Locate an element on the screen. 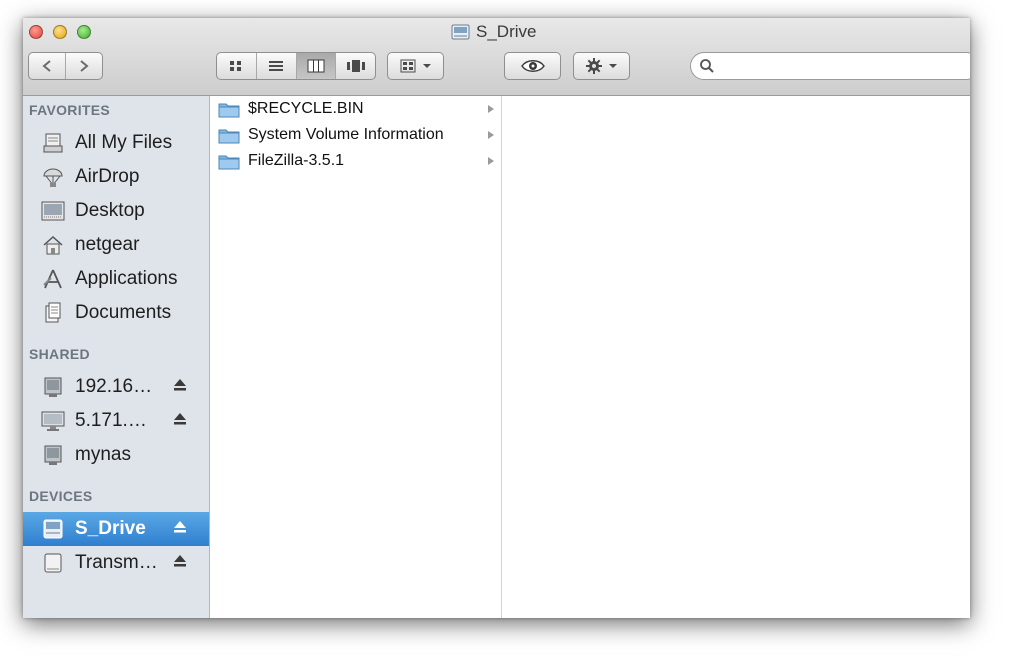 The image size is (1024, 670). list-item: FileZilla-3.5.1 is located at coordinates (355, 161).